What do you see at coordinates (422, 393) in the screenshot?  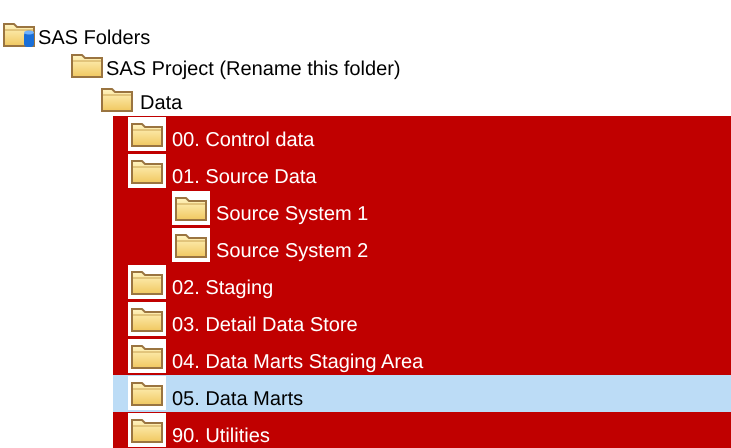 I see `tree-item: 05. Data Marts` at bounding box center [422, 393].